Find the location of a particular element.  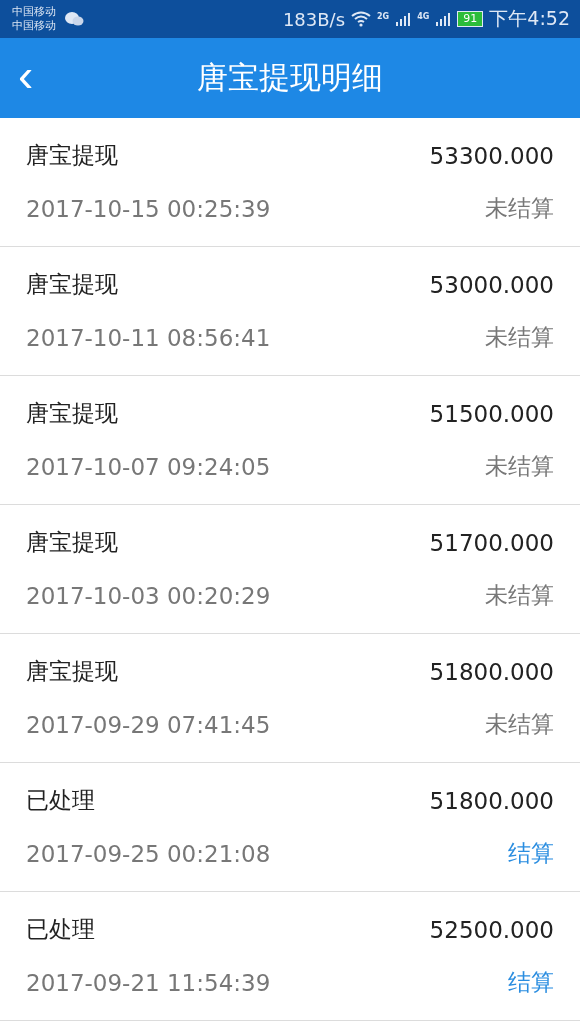

amount: 52500.000 is located at coordinates (491, 929).